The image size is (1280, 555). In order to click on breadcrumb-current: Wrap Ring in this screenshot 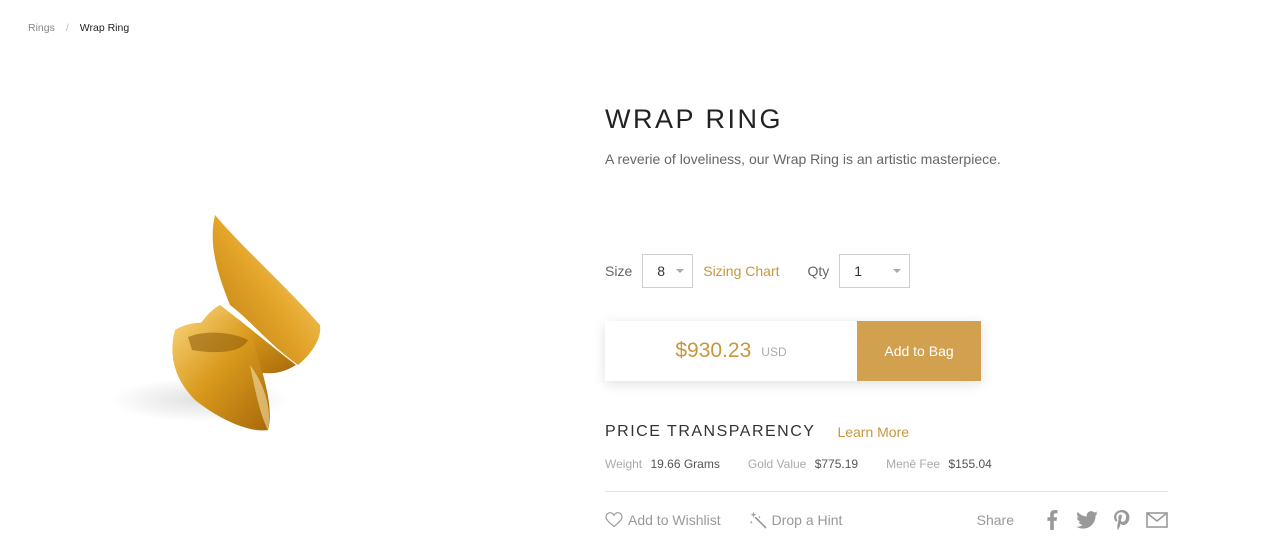, I will do `click(104, 28)`.